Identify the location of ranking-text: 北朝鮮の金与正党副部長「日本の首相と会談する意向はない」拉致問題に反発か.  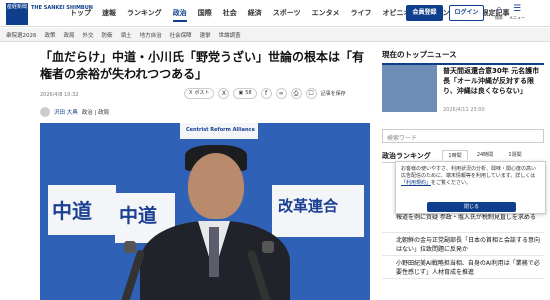
(468, 245).